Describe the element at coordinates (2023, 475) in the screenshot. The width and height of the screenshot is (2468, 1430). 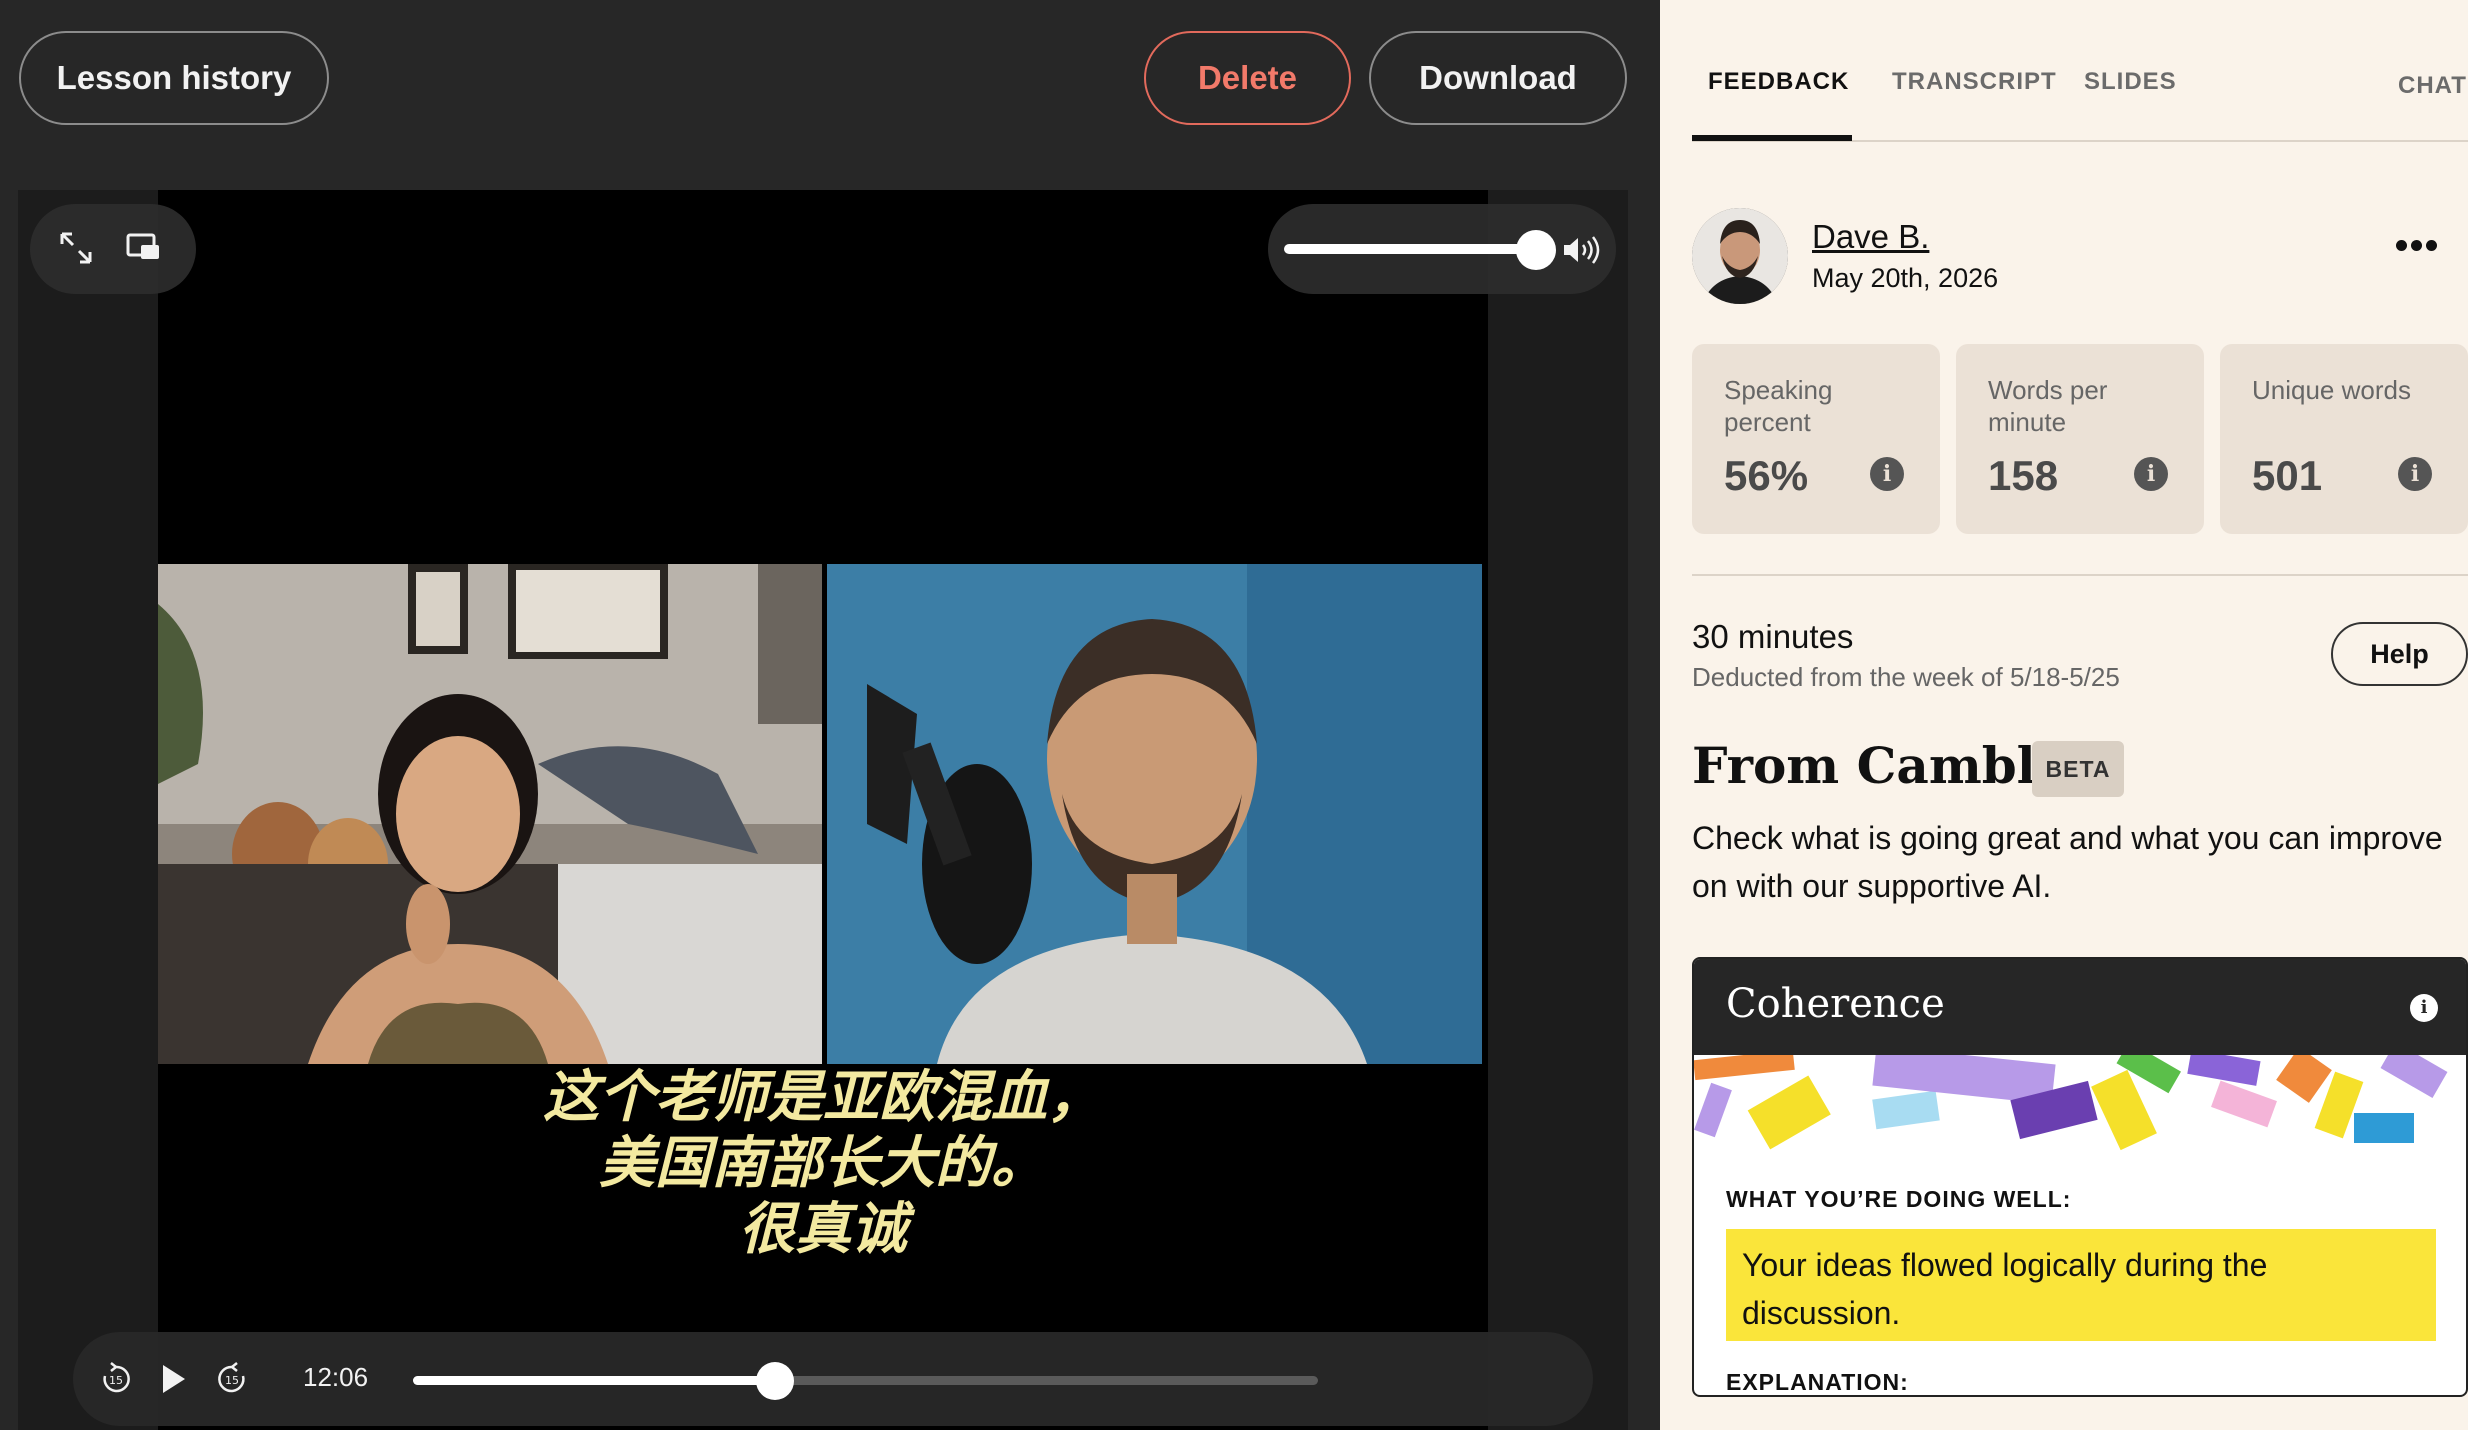
I see `stat-value: 158` at that location.